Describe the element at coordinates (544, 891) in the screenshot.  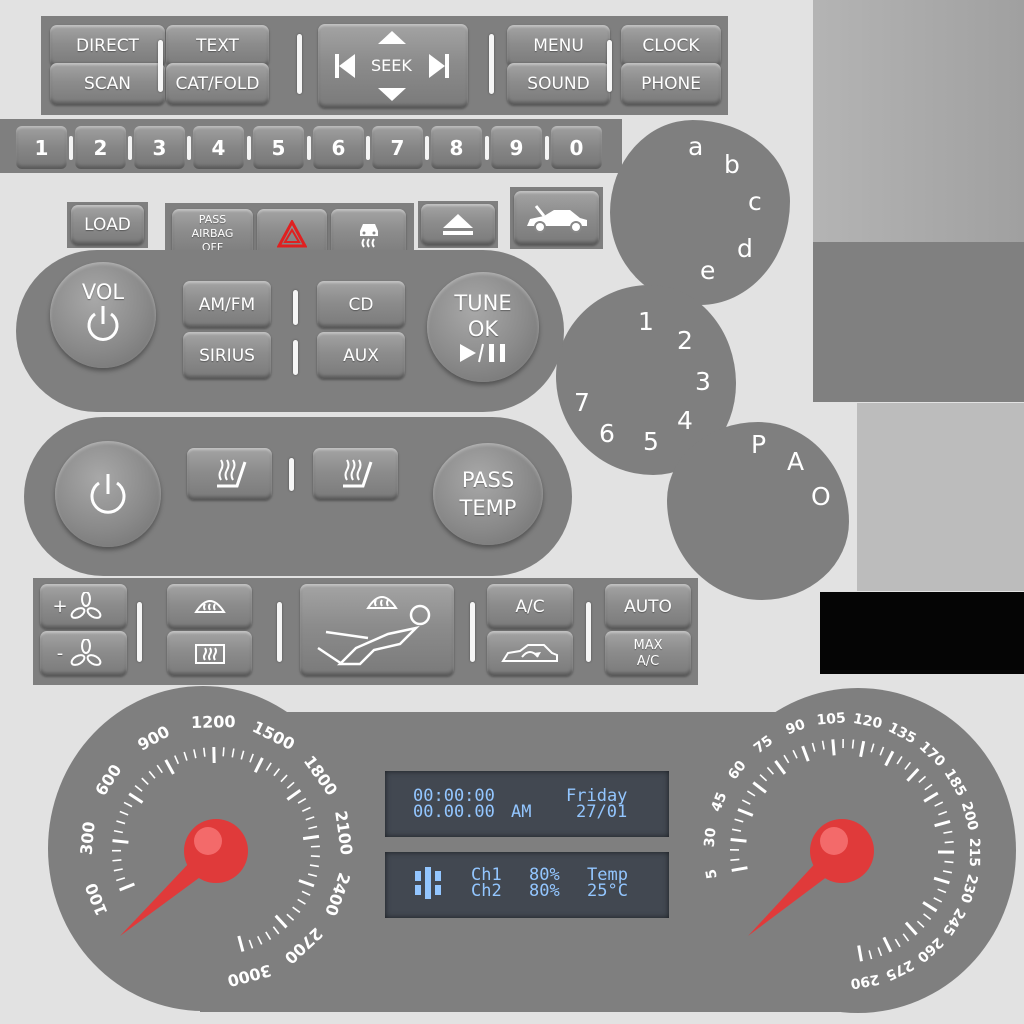
I see `channel2-value: 80%` at that location.